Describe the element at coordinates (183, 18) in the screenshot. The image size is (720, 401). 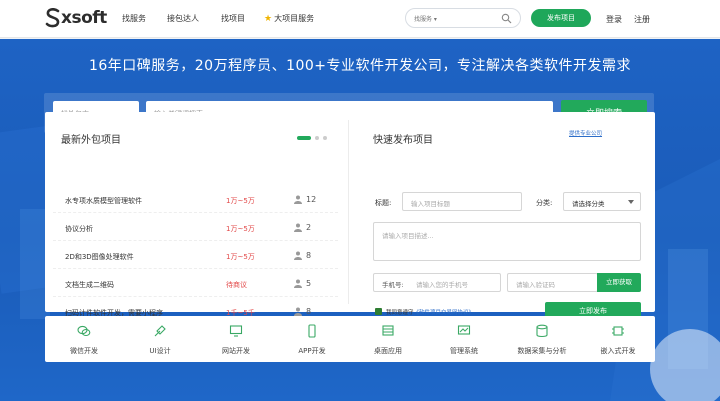
I see `nav-item-experts: 接包达人` at that location.